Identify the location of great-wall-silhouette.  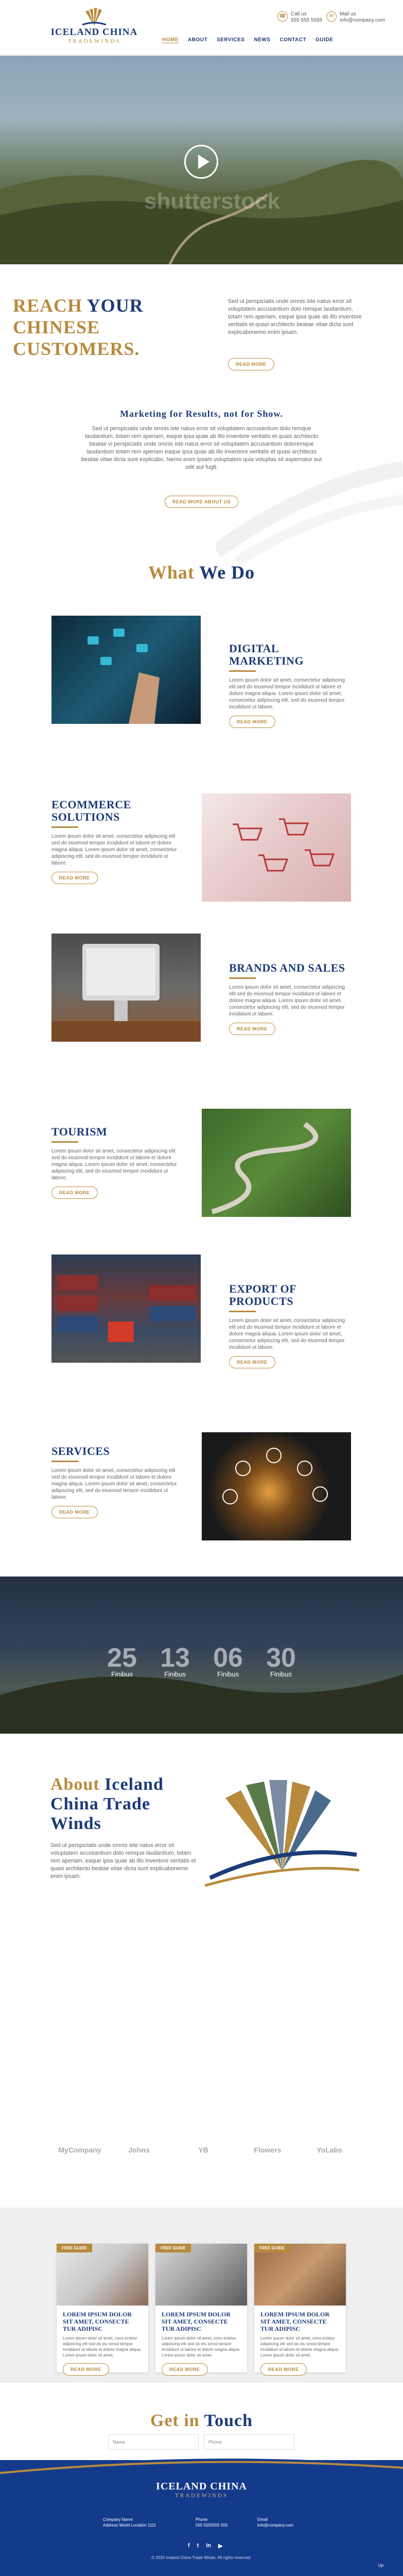
(202, 1704).